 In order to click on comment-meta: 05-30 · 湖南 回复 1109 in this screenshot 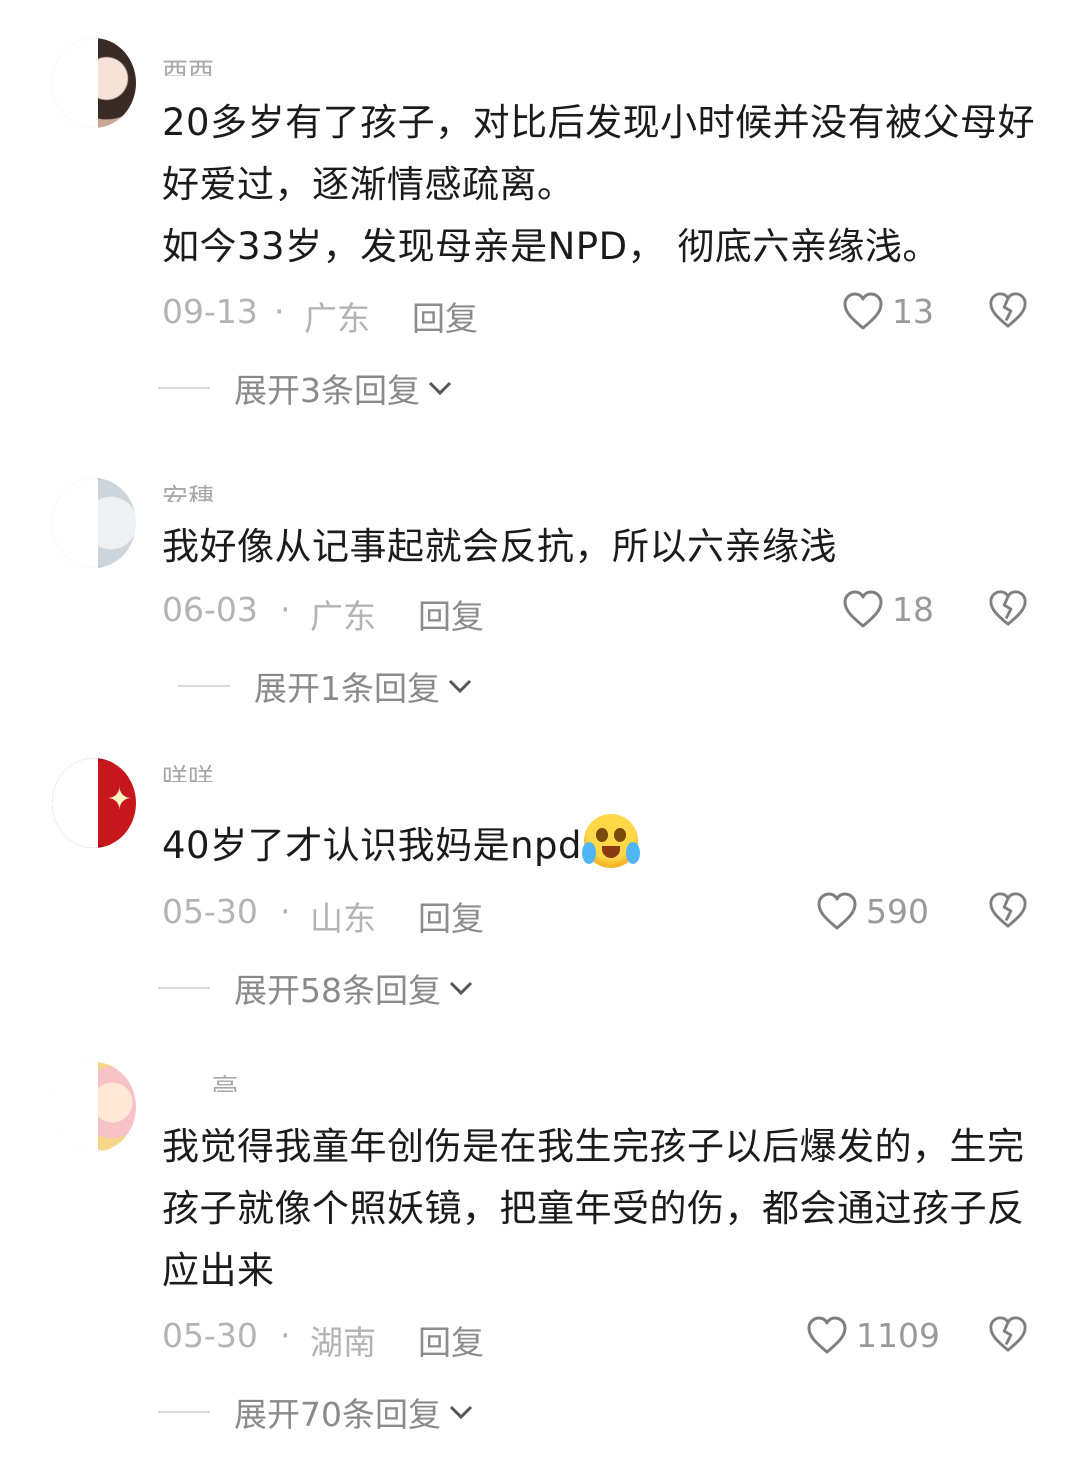, I will do `click(602, 1336)`.